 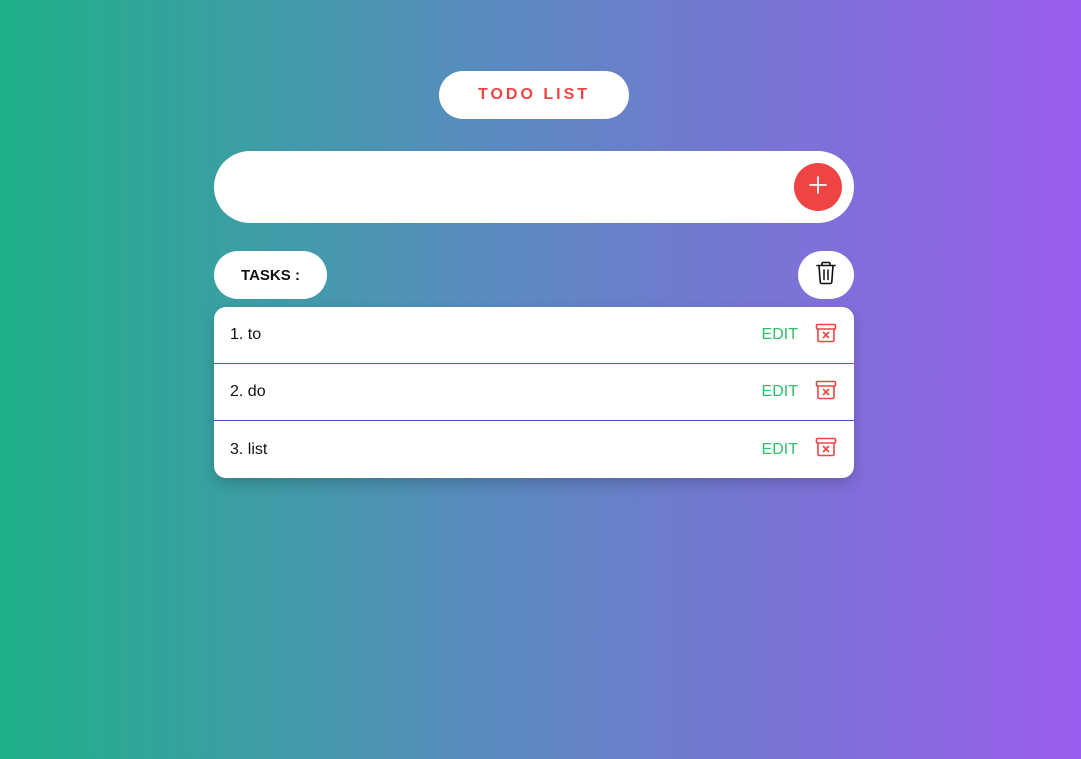 What do you see at coordinates (248, 391) in the screenshot?
I see `task-text: 2. do` at bounding box center [248, 391].